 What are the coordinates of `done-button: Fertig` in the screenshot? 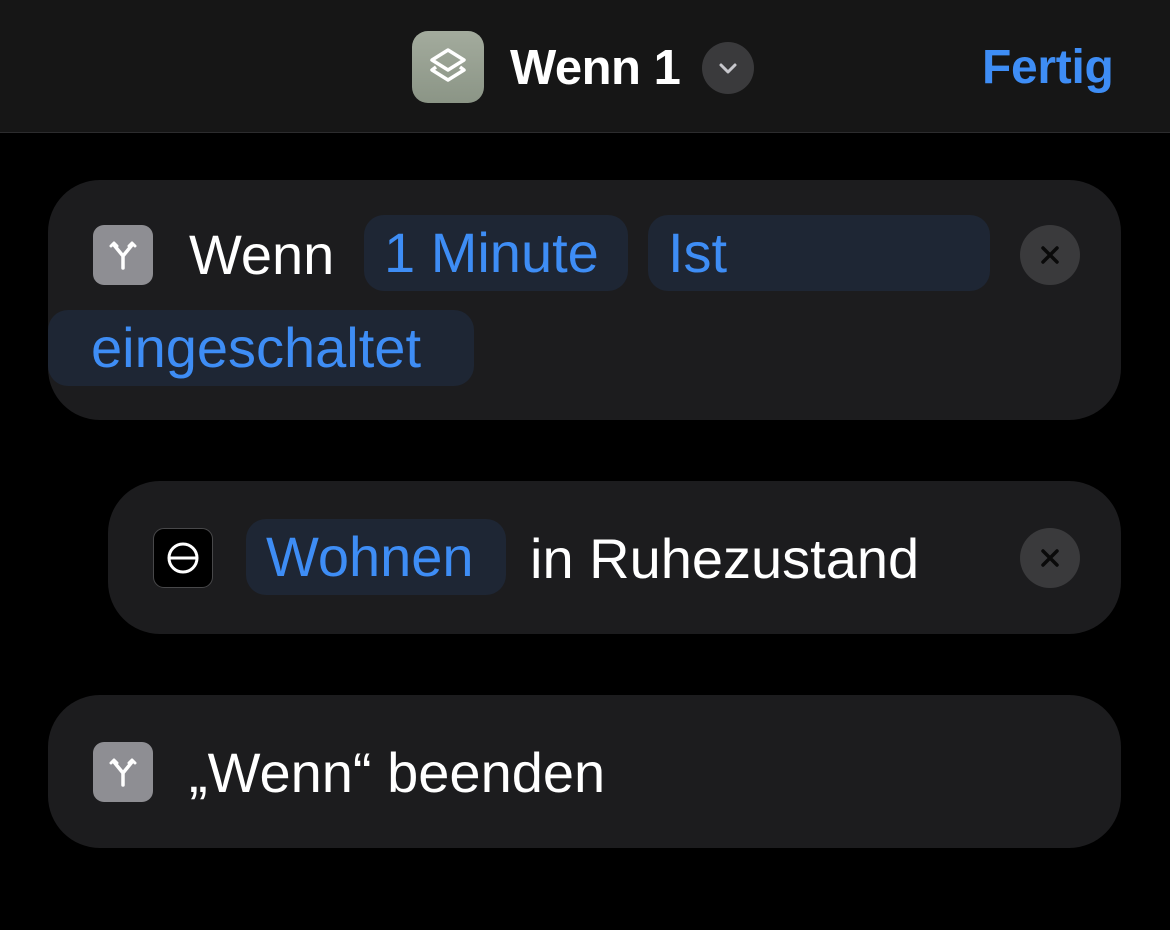 It's located at (1048, 68).